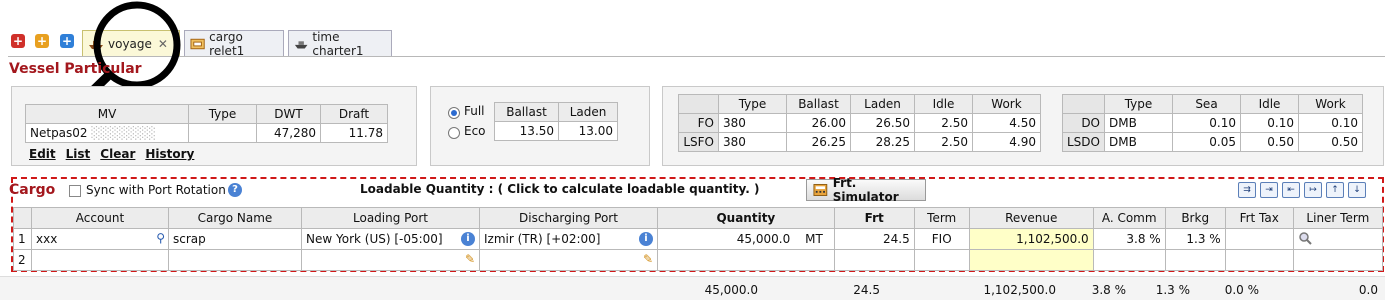 The height and width of the screenshot is (300, 1385). What do you see at coordinates (568, 239) in the screenshot?
I see `discharging-port-cell: Izmir (TR) [+02:00] i` at bounding box center [568, 239].